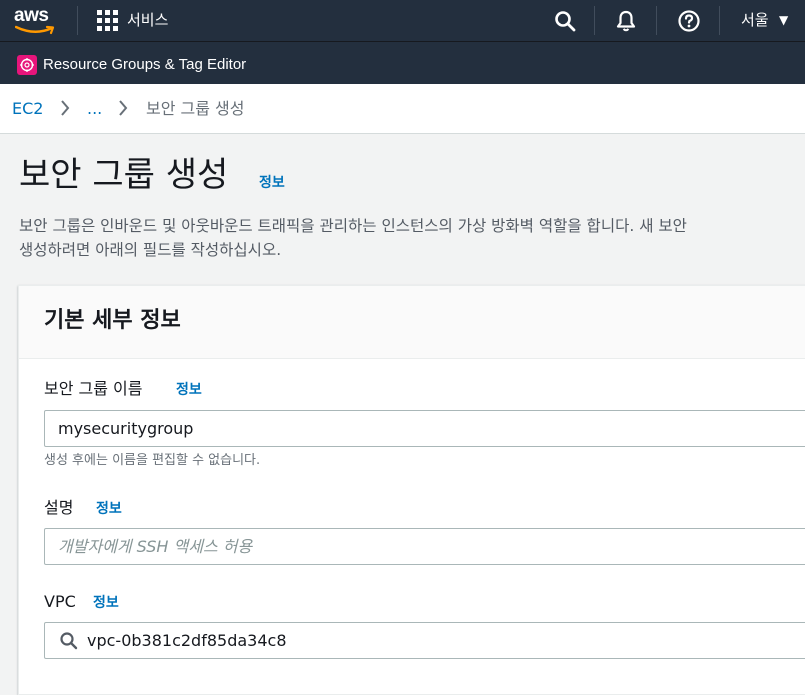 Image resolution: width=805 pixels, height=695 pixels. What do you see at coordinates (27, 109) in the screenshot?
I see `breadcrumb-ec2-link: EC2` at bounding box center [27, 109].